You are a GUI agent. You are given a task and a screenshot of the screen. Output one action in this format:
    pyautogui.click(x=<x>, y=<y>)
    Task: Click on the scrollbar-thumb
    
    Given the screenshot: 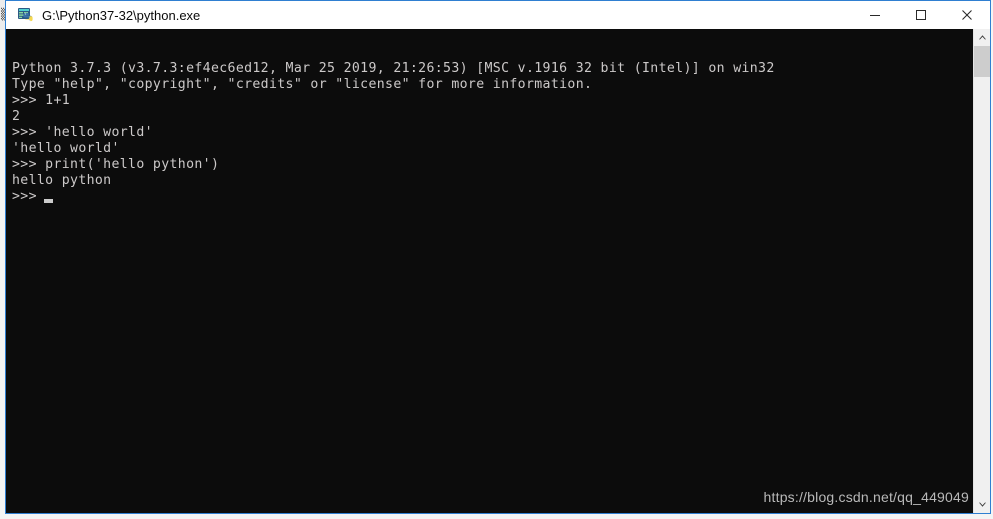 What is the action you would take?
    pyautogui.click(x=982, y=61)
    